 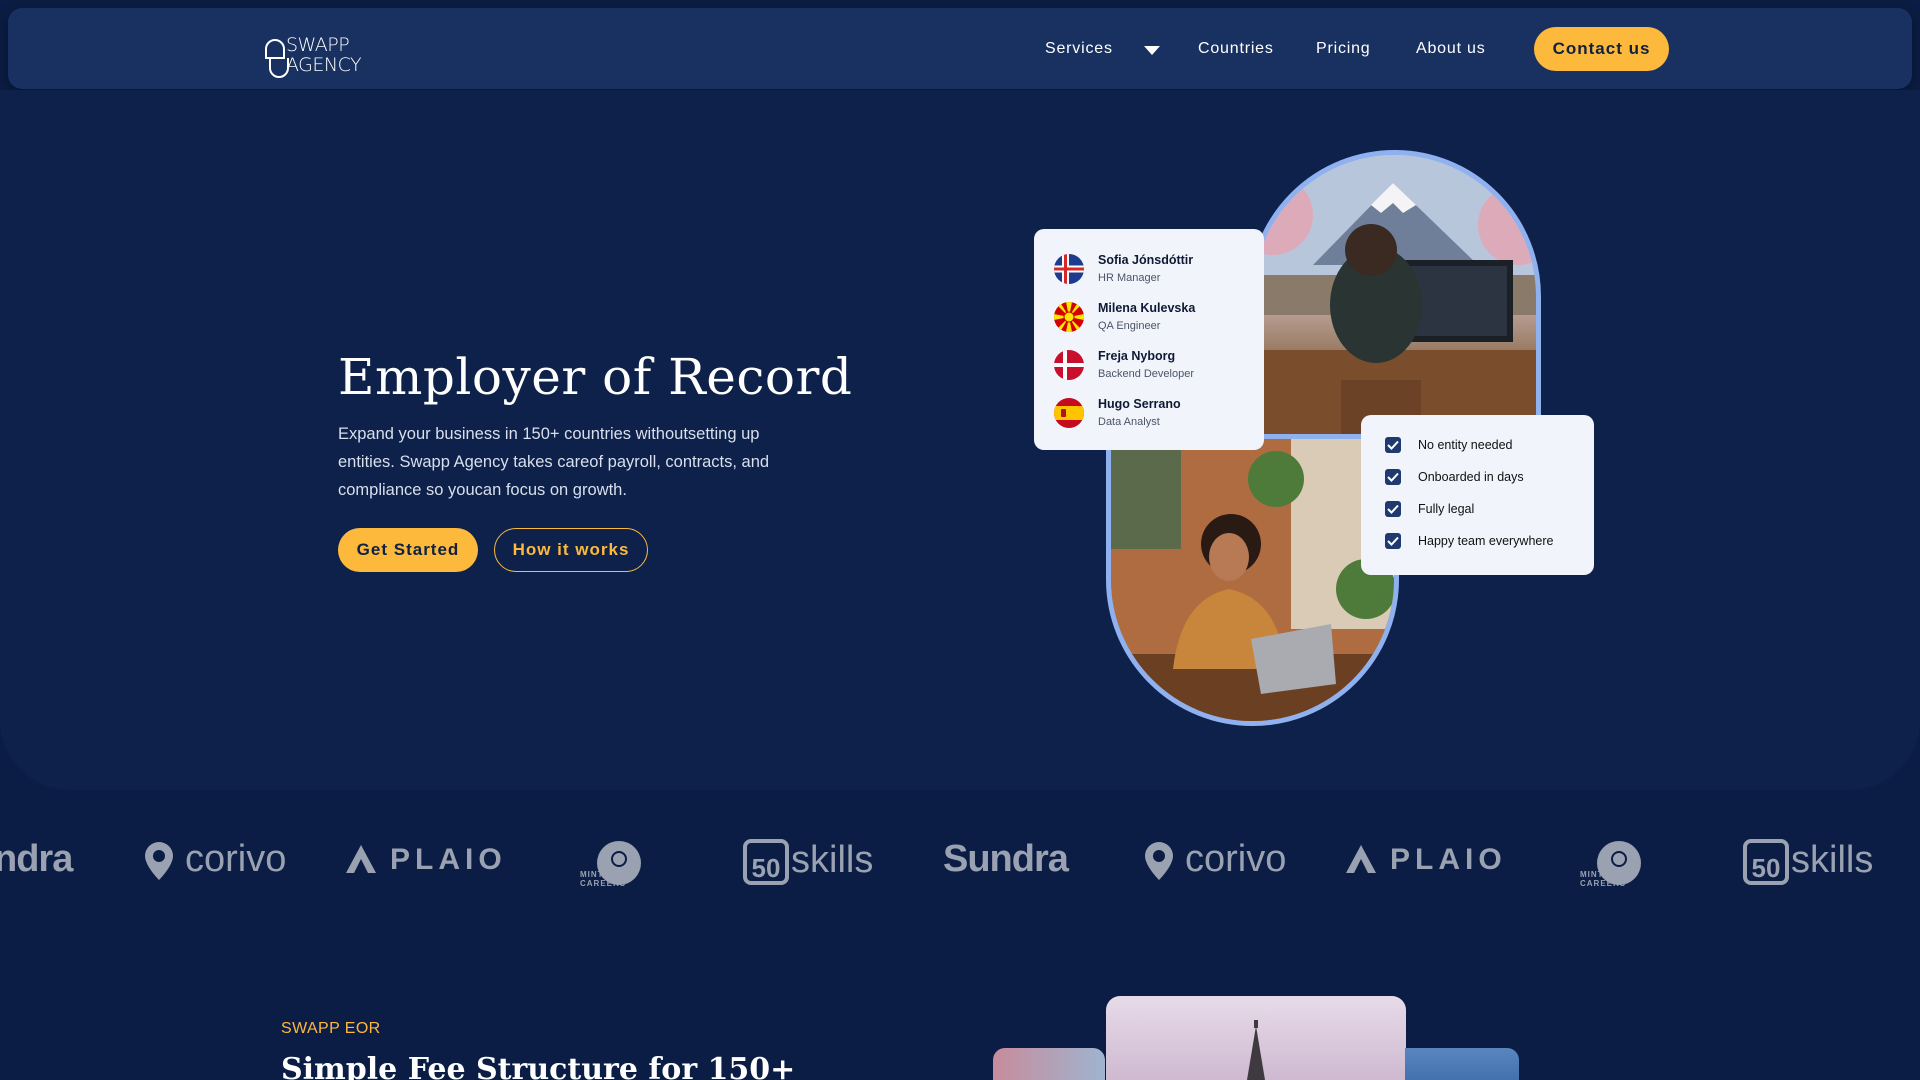 I want to click on brand-logo-sundra: Sundra, so click(x=1006, y=863).